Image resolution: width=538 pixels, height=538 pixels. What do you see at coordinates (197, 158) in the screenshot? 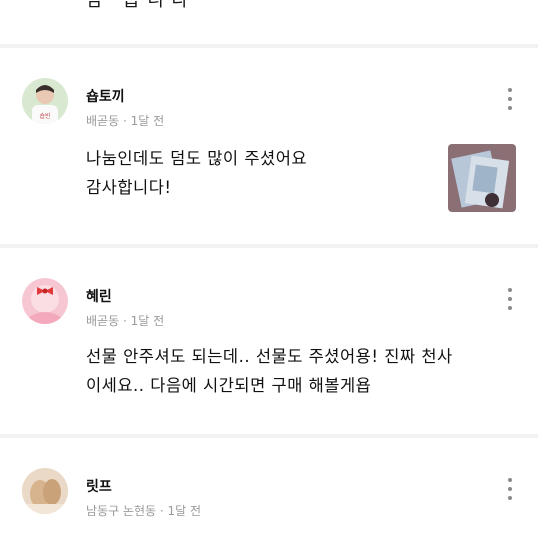
I see `review-text-line: 나눔인데도 덤도 많이 주셨어요` at bounding box center [197, 158].